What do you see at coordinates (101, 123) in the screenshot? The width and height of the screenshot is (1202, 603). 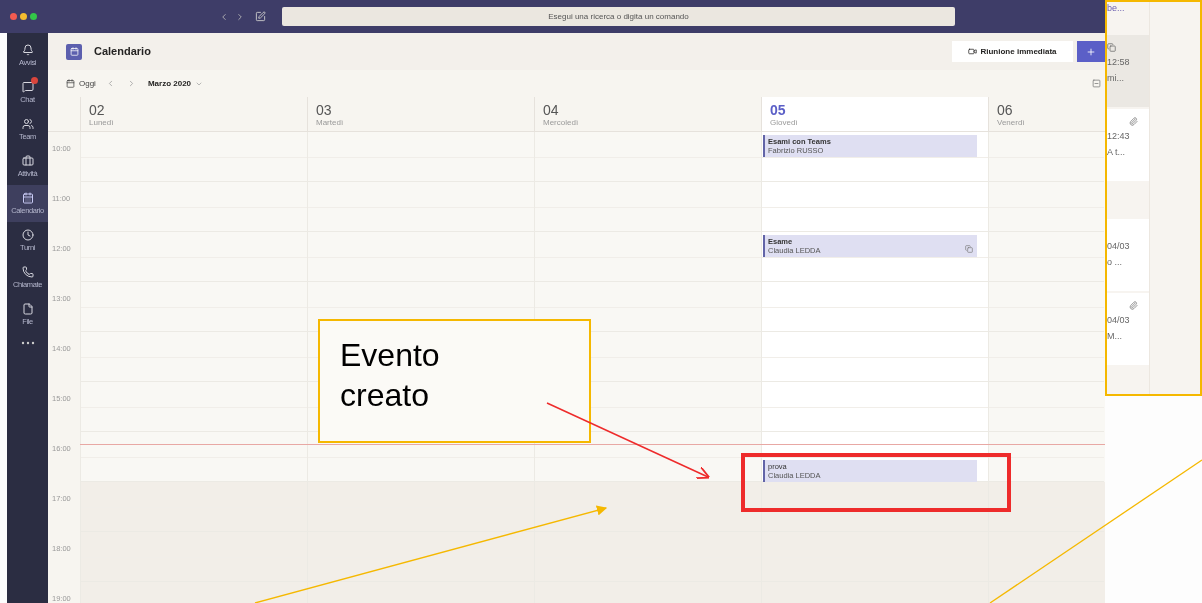 I see `weekday-label: Lunedì` at bounding box center [101, 123].